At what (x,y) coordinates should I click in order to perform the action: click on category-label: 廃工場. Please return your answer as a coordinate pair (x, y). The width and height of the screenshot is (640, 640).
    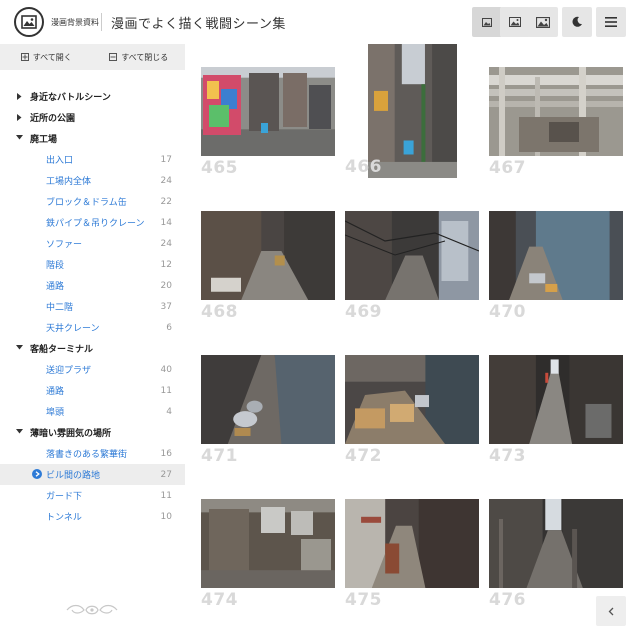
    Looking at the image, I should click on (44, 140).